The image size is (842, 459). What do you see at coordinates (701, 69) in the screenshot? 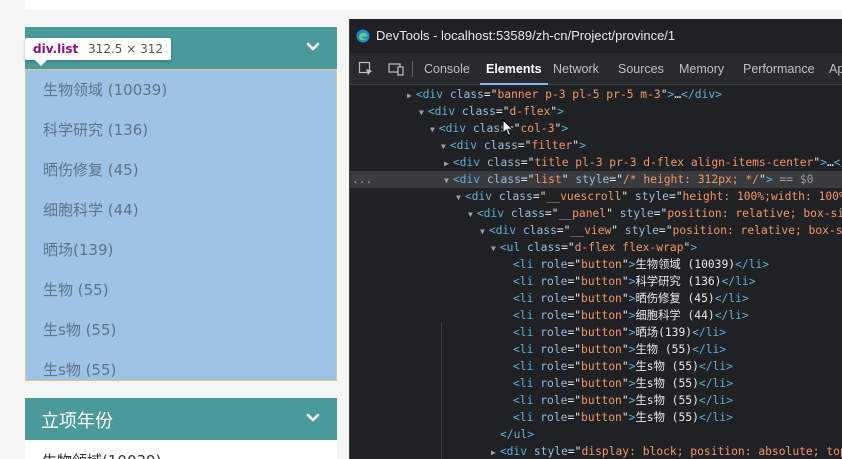
I see `tab-memory: Memory` at bounding box center [701, 69].